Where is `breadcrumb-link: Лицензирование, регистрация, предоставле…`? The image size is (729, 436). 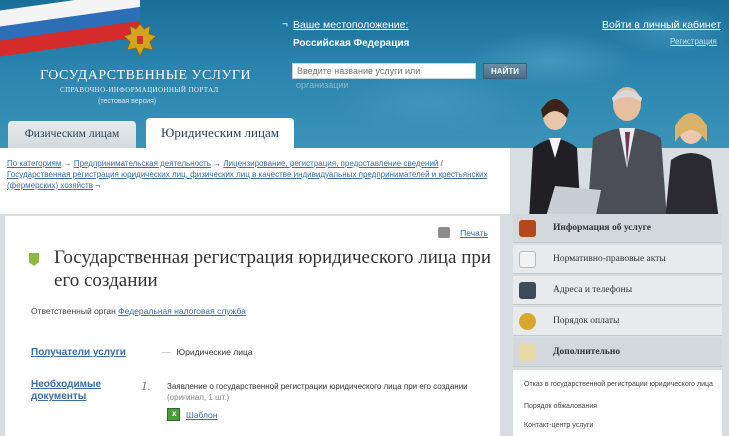 breadcrumb-link: Лицензирование, регистрация, предоставле… is located at coordinates (330, 163).